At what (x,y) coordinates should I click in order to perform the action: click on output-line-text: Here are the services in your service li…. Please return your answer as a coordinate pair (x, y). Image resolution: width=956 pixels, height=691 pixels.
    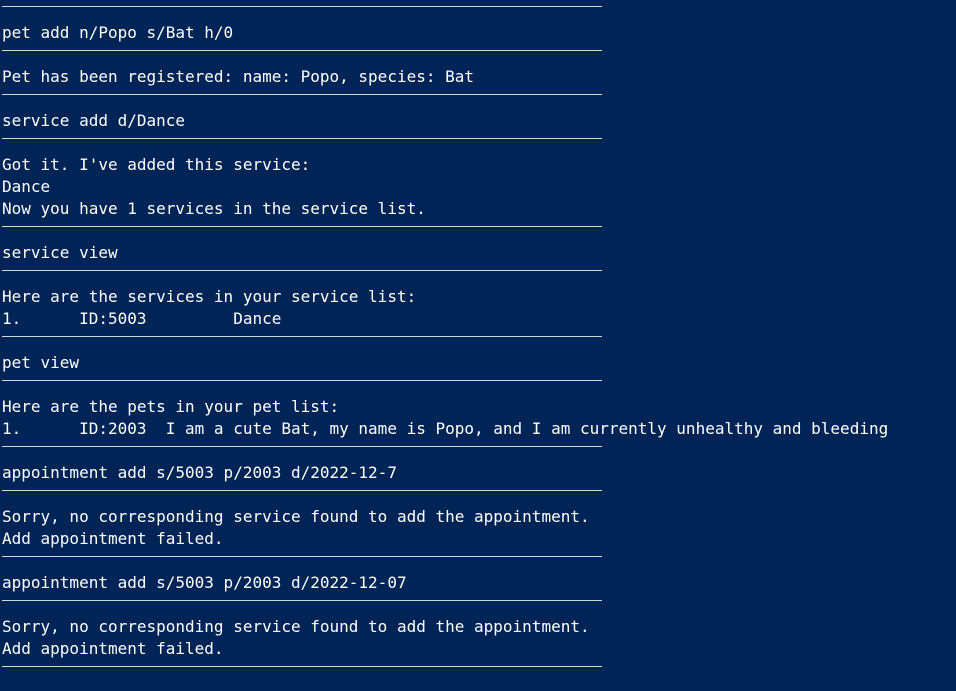
    Looking at the image, I should click on (209, 296).